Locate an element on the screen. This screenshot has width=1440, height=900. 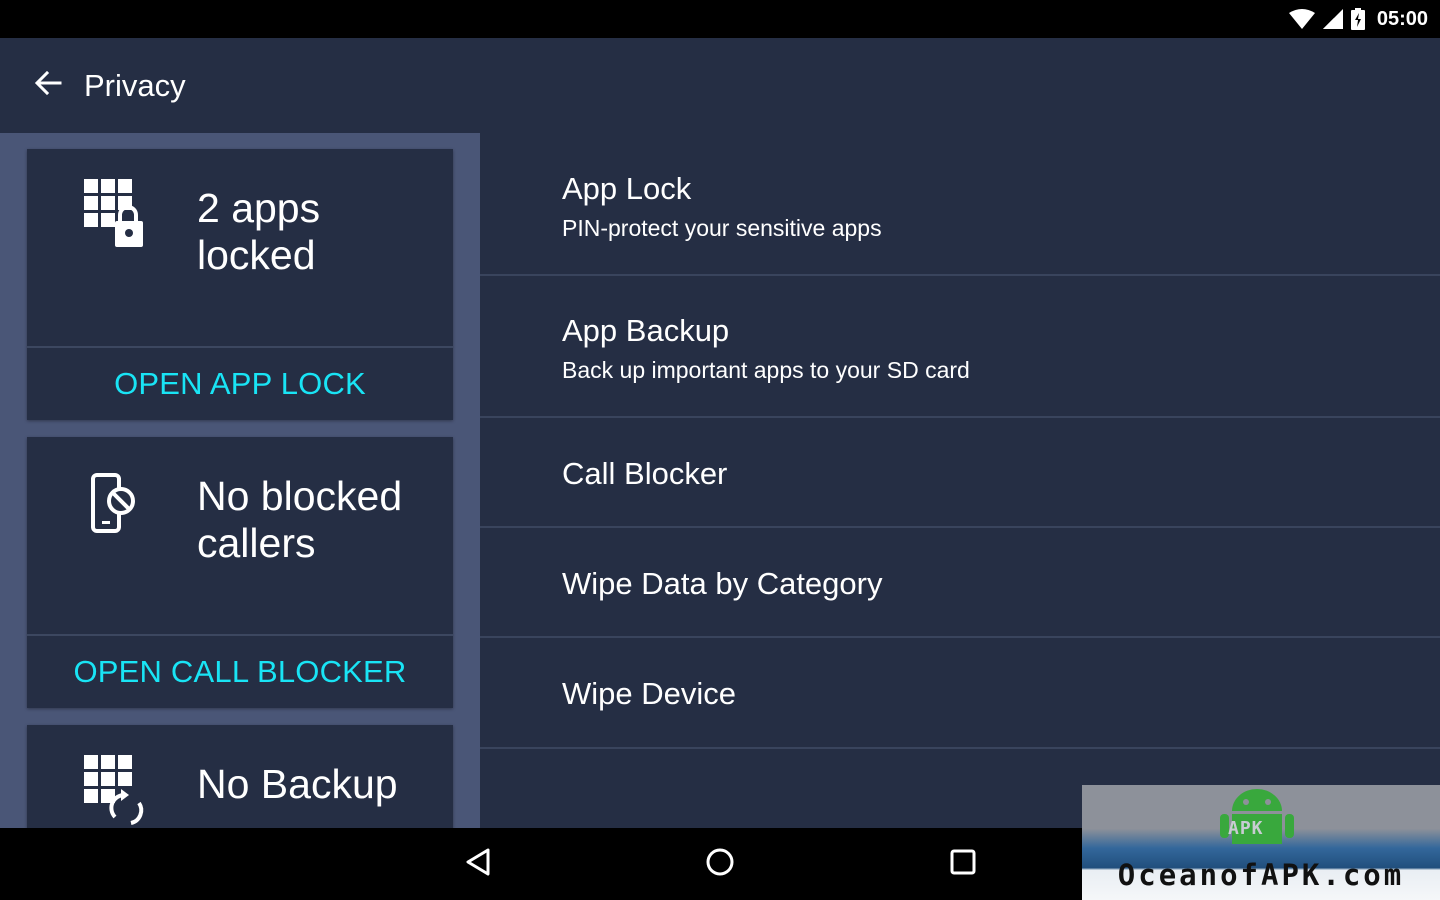
watermark-badge: APK is located at coordinates (1246, 828).